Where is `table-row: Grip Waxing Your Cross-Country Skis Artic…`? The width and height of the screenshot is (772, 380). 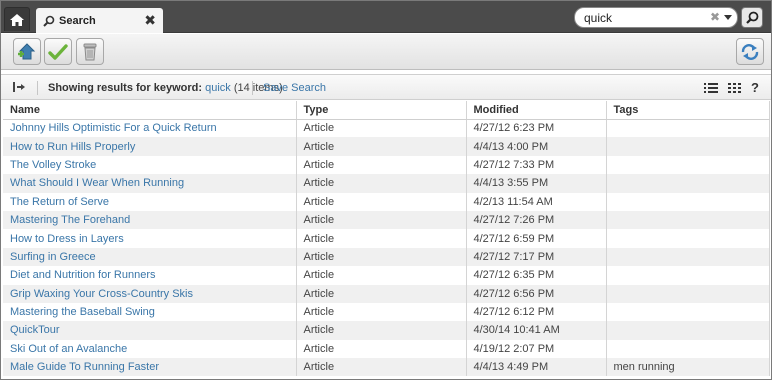 table-row: Grip Waxing Your Cross-Country Skis Artic… is located at coordinates (386, 293).